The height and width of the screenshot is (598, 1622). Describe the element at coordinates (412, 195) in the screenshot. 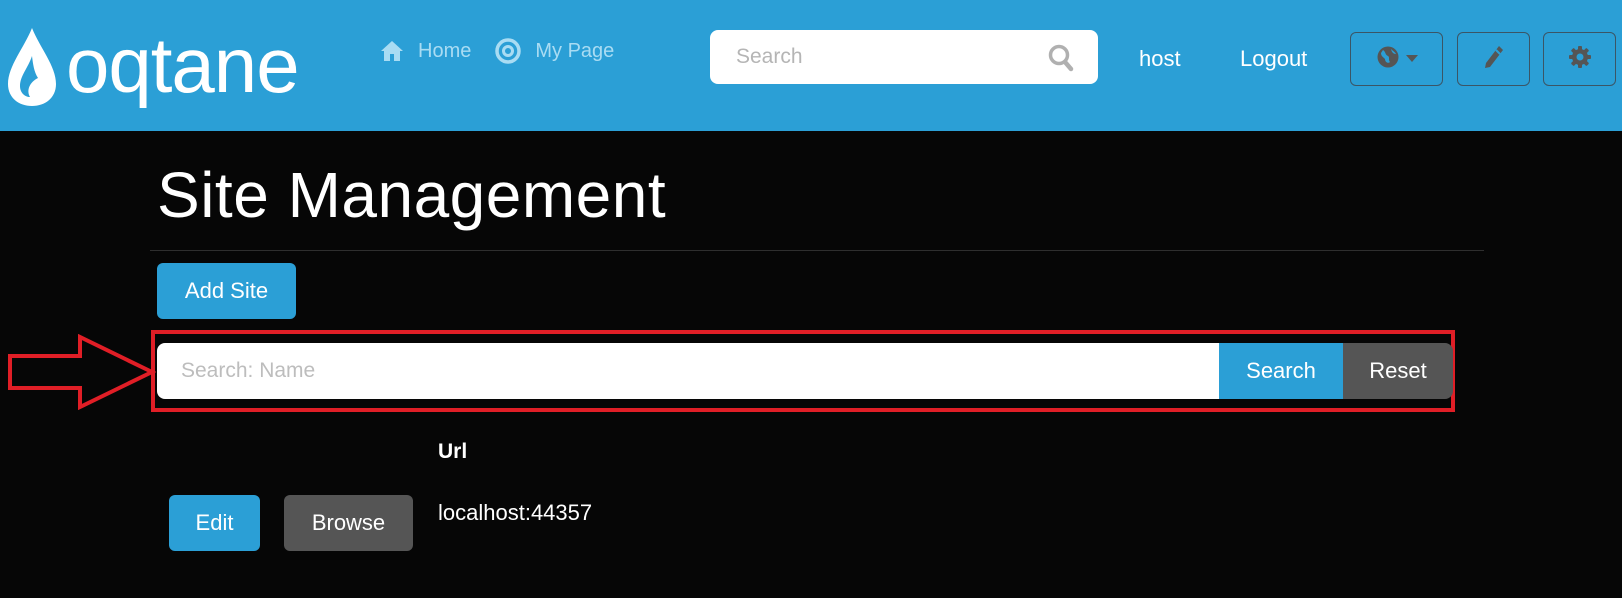

I see `page-title: Site Management` at that location.